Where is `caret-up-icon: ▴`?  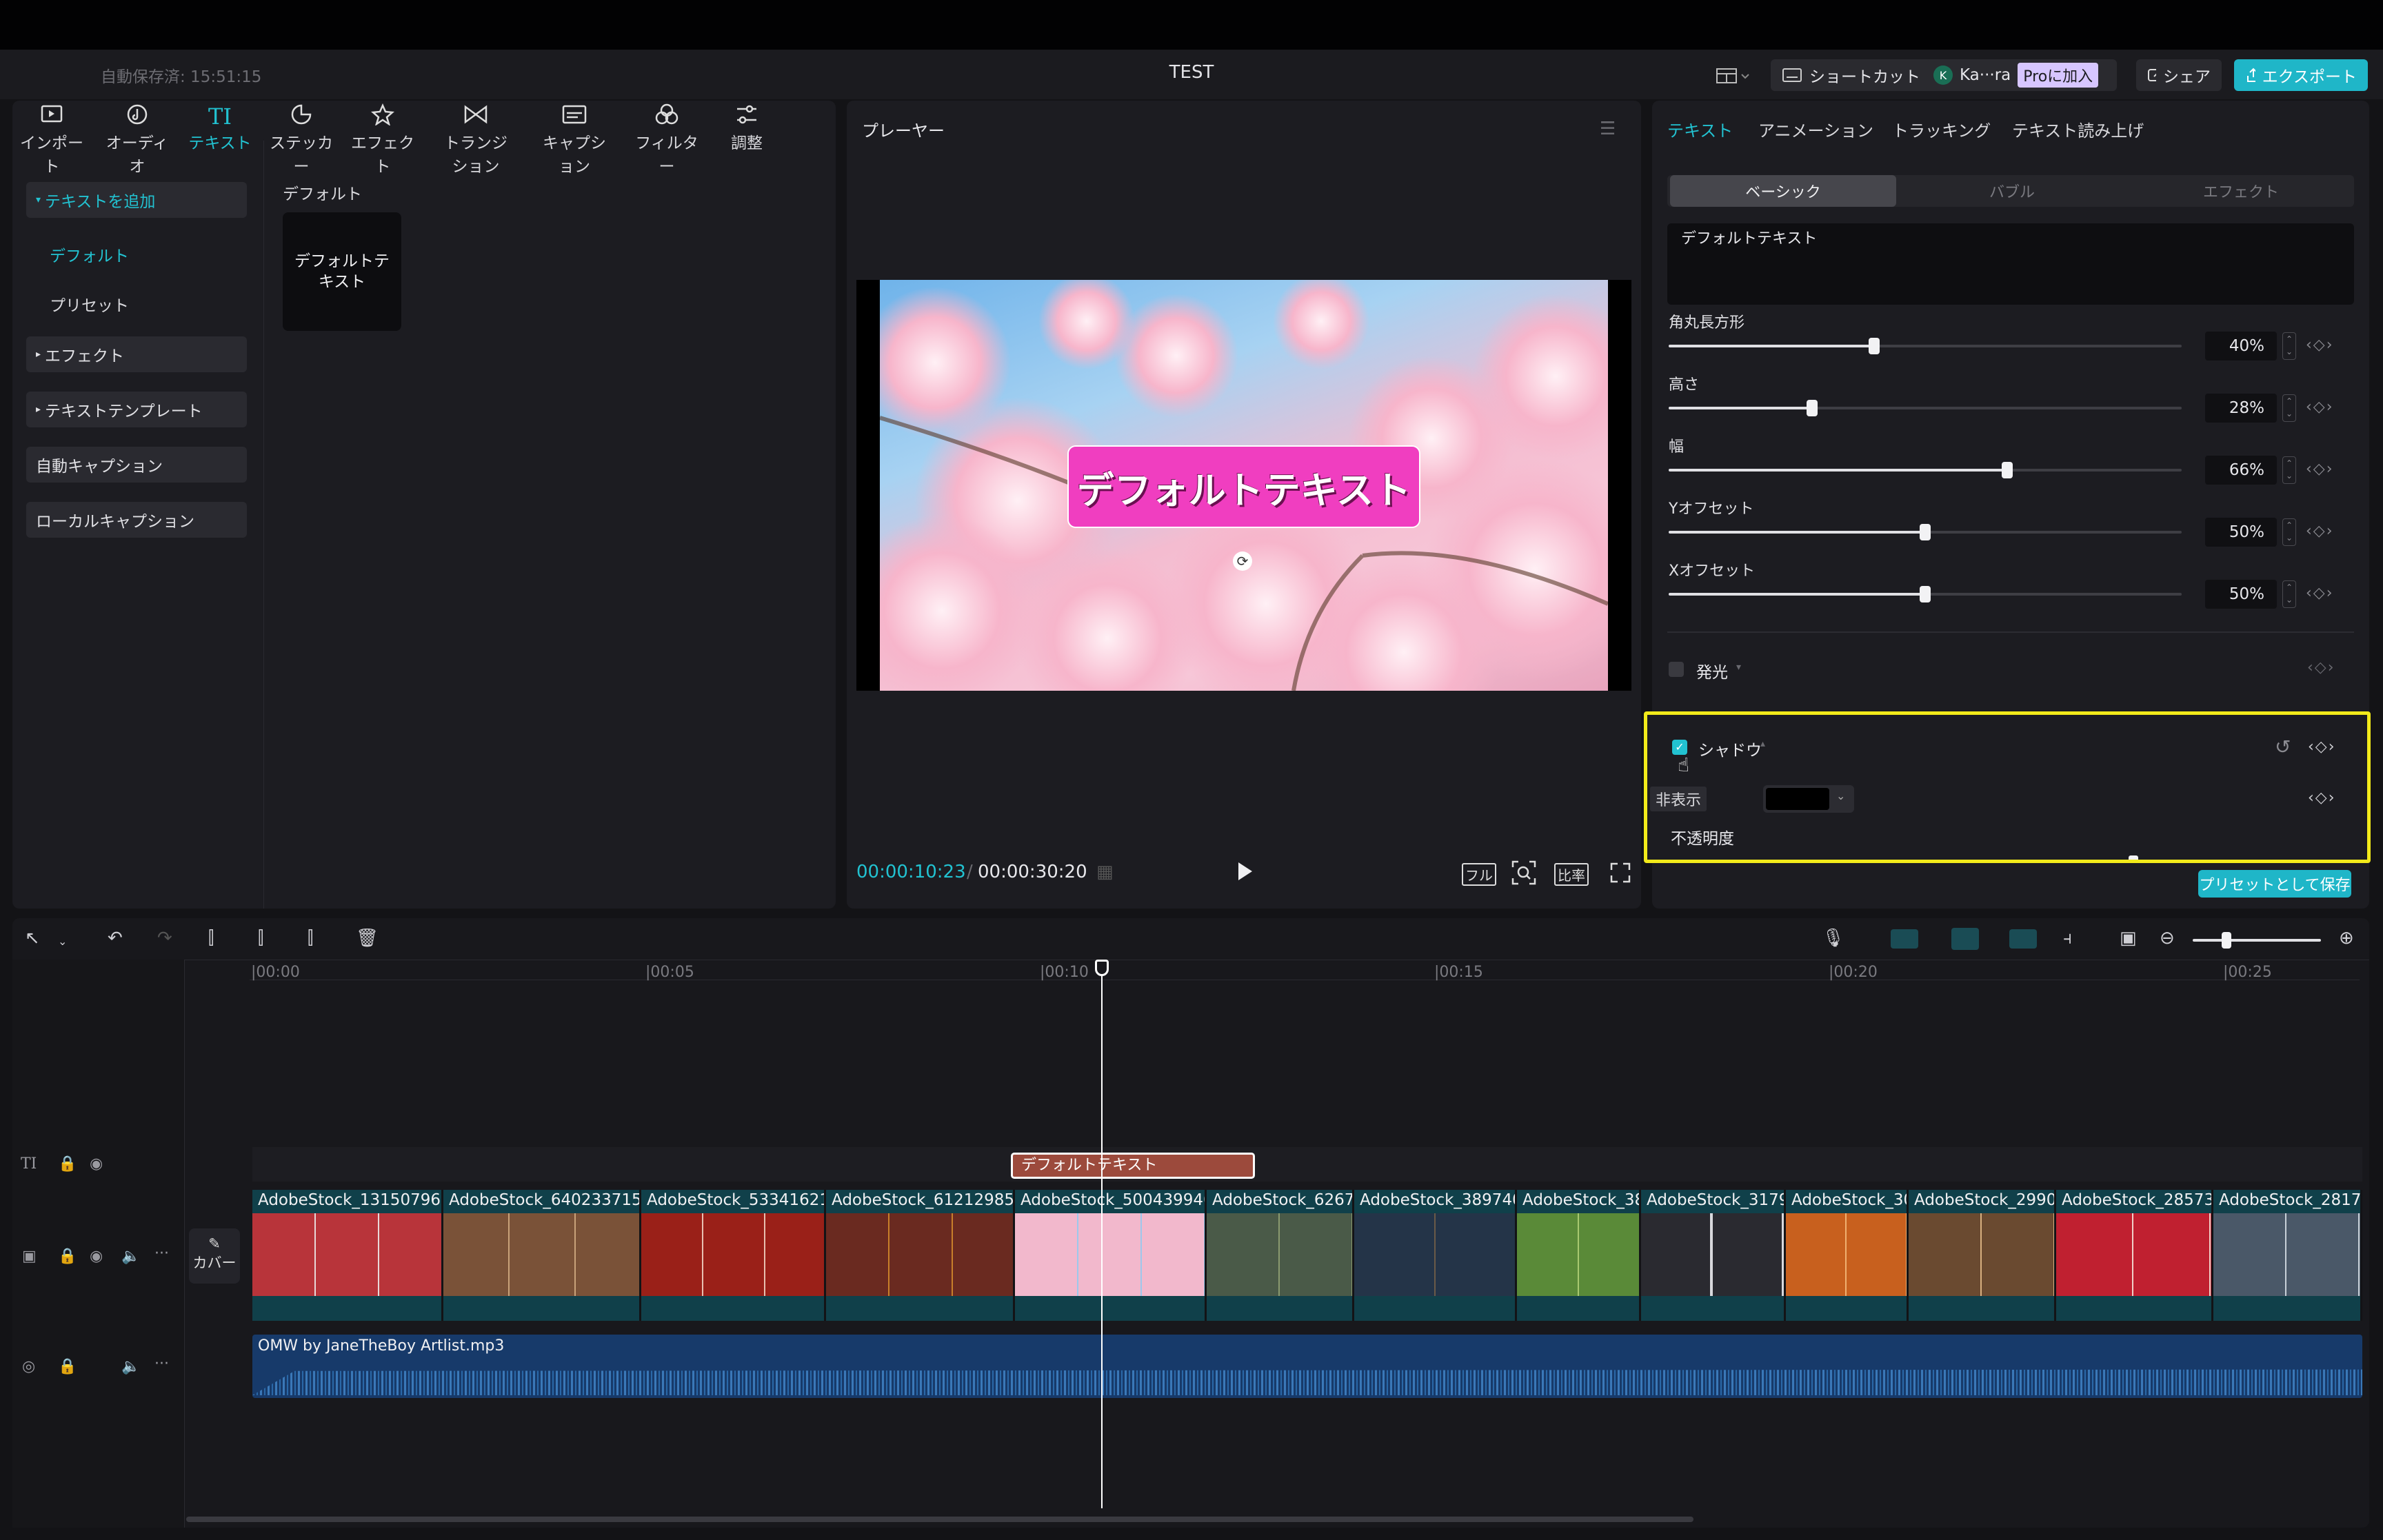 caret-up-icon: ▴ is located at coordinates (1762, 744).